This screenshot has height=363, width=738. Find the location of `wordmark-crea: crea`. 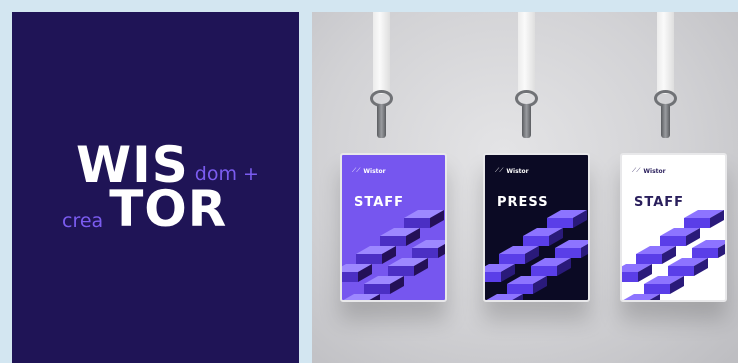

wordmark-crea: crea is located at coordinates (83, 221).